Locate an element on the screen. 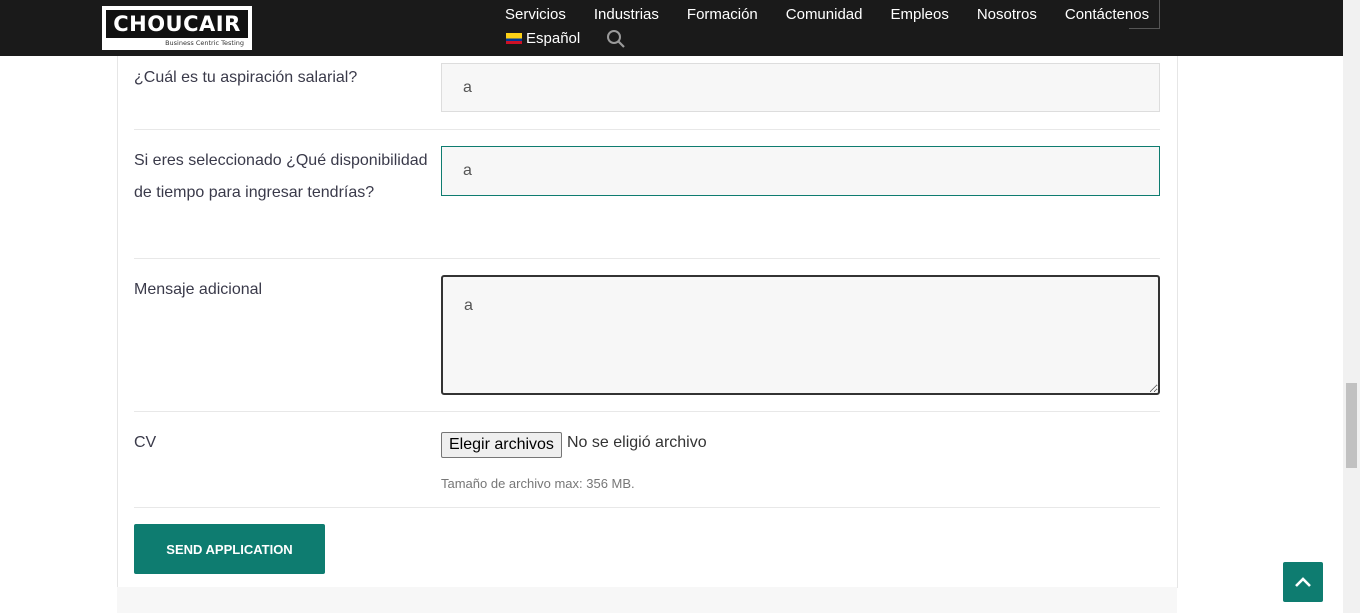 Image resolution: width=1360 pixels, height=613 pixels. salary-input is located at coordinates (800, 87).